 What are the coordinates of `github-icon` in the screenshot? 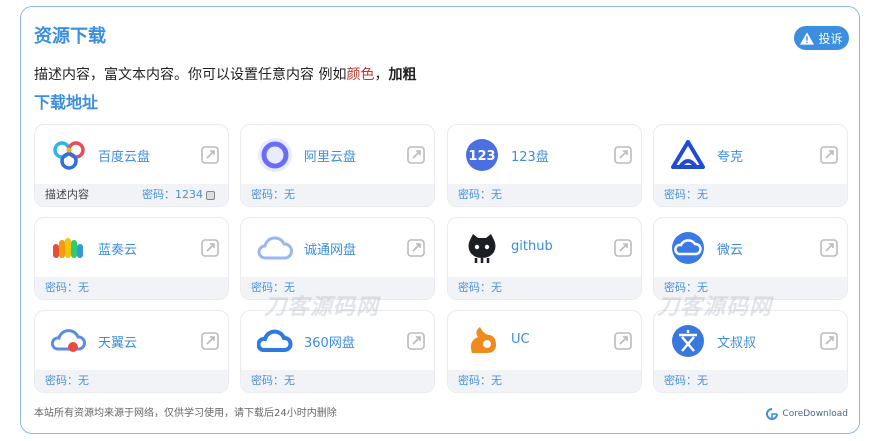 It's located at (482, 248).